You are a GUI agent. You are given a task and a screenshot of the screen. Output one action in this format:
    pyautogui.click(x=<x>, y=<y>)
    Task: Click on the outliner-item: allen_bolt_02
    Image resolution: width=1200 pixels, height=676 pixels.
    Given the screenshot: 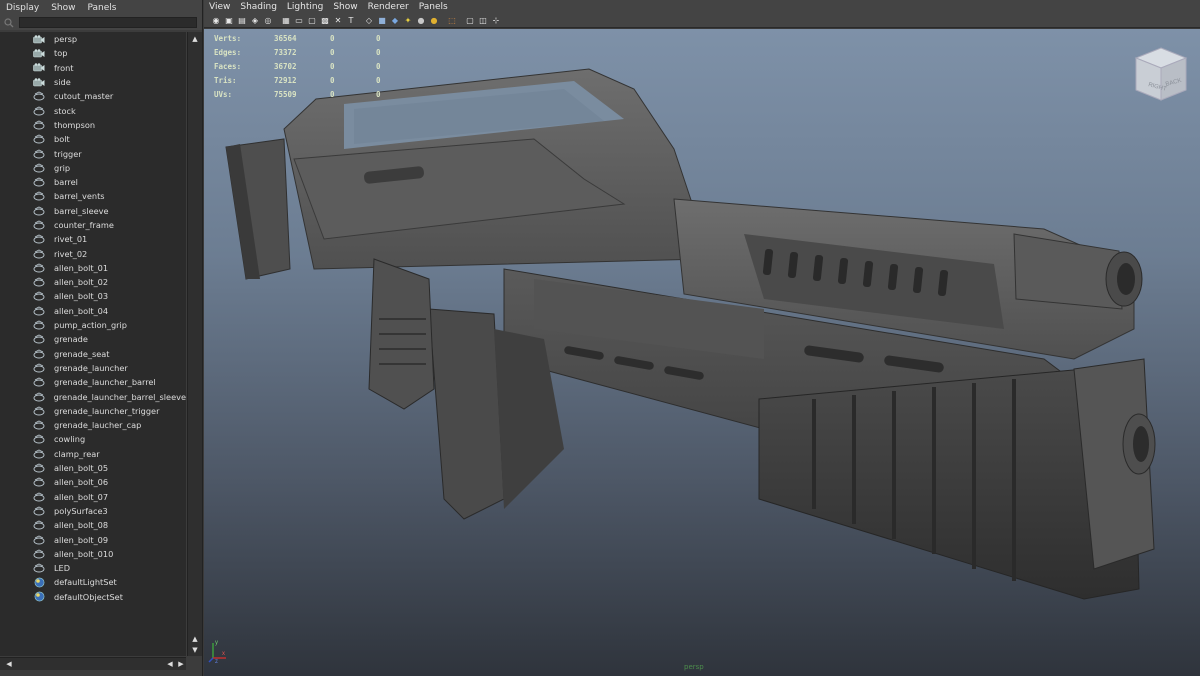 What is the action you would take?
    pyautogui.click(x=93, y=282)
    